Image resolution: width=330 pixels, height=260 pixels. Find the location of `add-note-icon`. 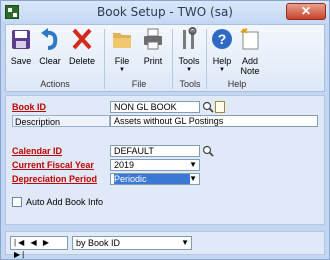

add-note-icon is located at coordinates (250, 40).